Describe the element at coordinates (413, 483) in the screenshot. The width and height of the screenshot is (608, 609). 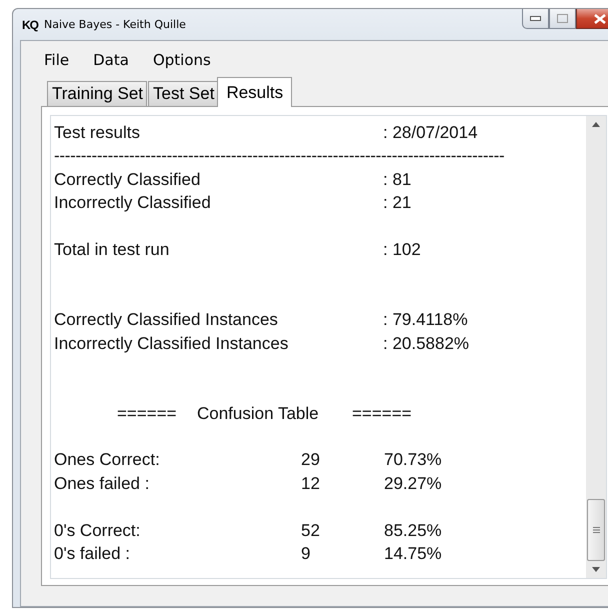
I see `result-percent: 29.27%` at that location.